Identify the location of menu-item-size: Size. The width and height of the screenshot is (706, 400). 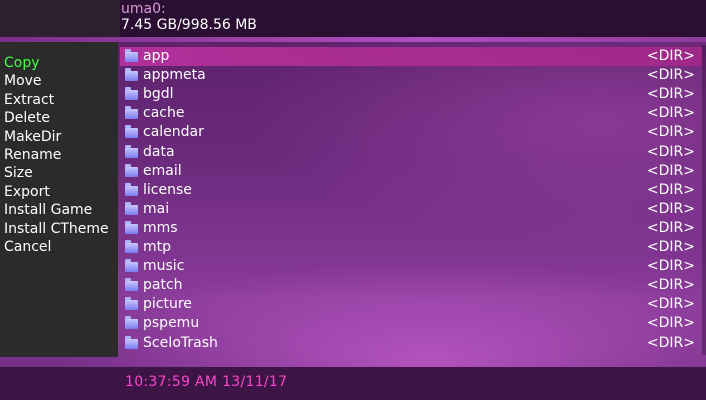
(56, 173).